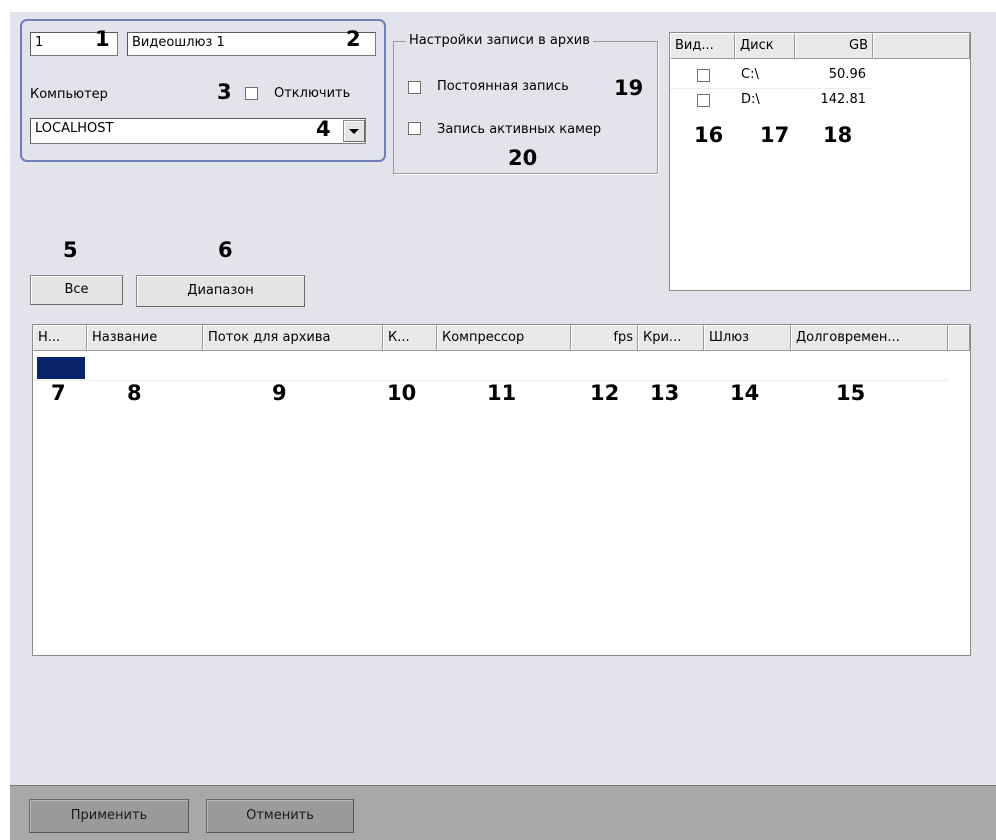  I want to click on disk-name: D:\, so click(750, 99).